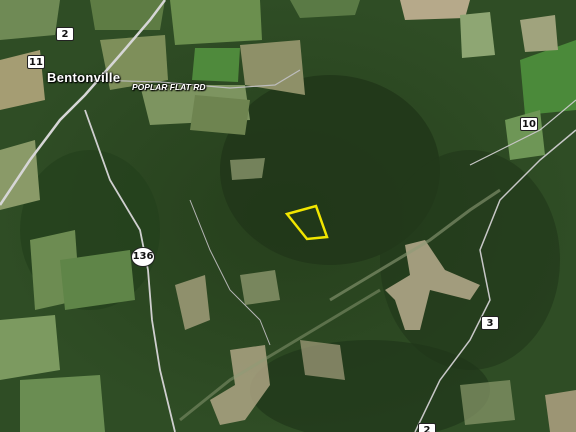 The width and height of the screenshot is (576, 432). I want to click on route-2-south-shield: 2, so click(427, 427).